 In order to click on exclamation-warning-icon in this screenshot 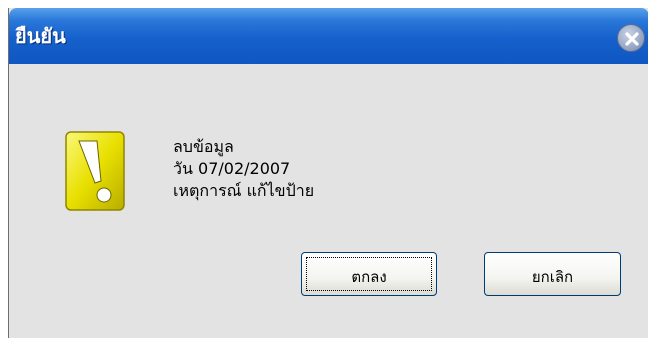, I will do `click(95, 171)`.